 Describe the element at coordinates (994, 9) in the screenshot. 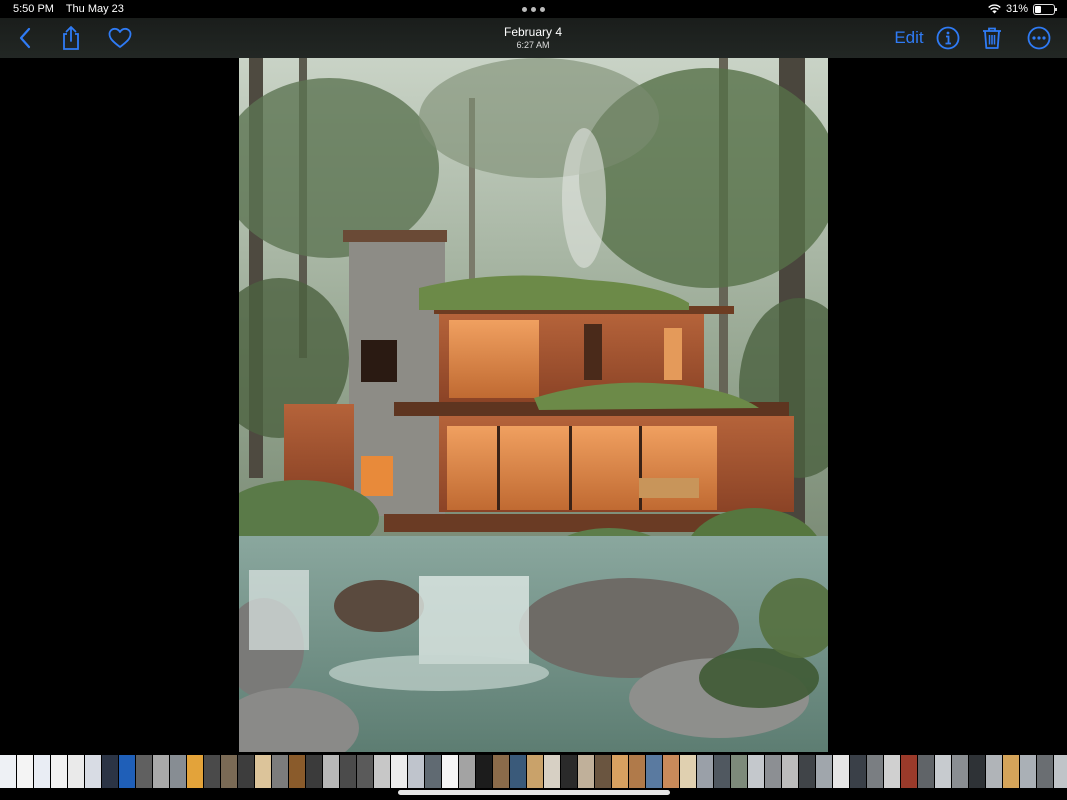

I see `wifi-icon` at that location.